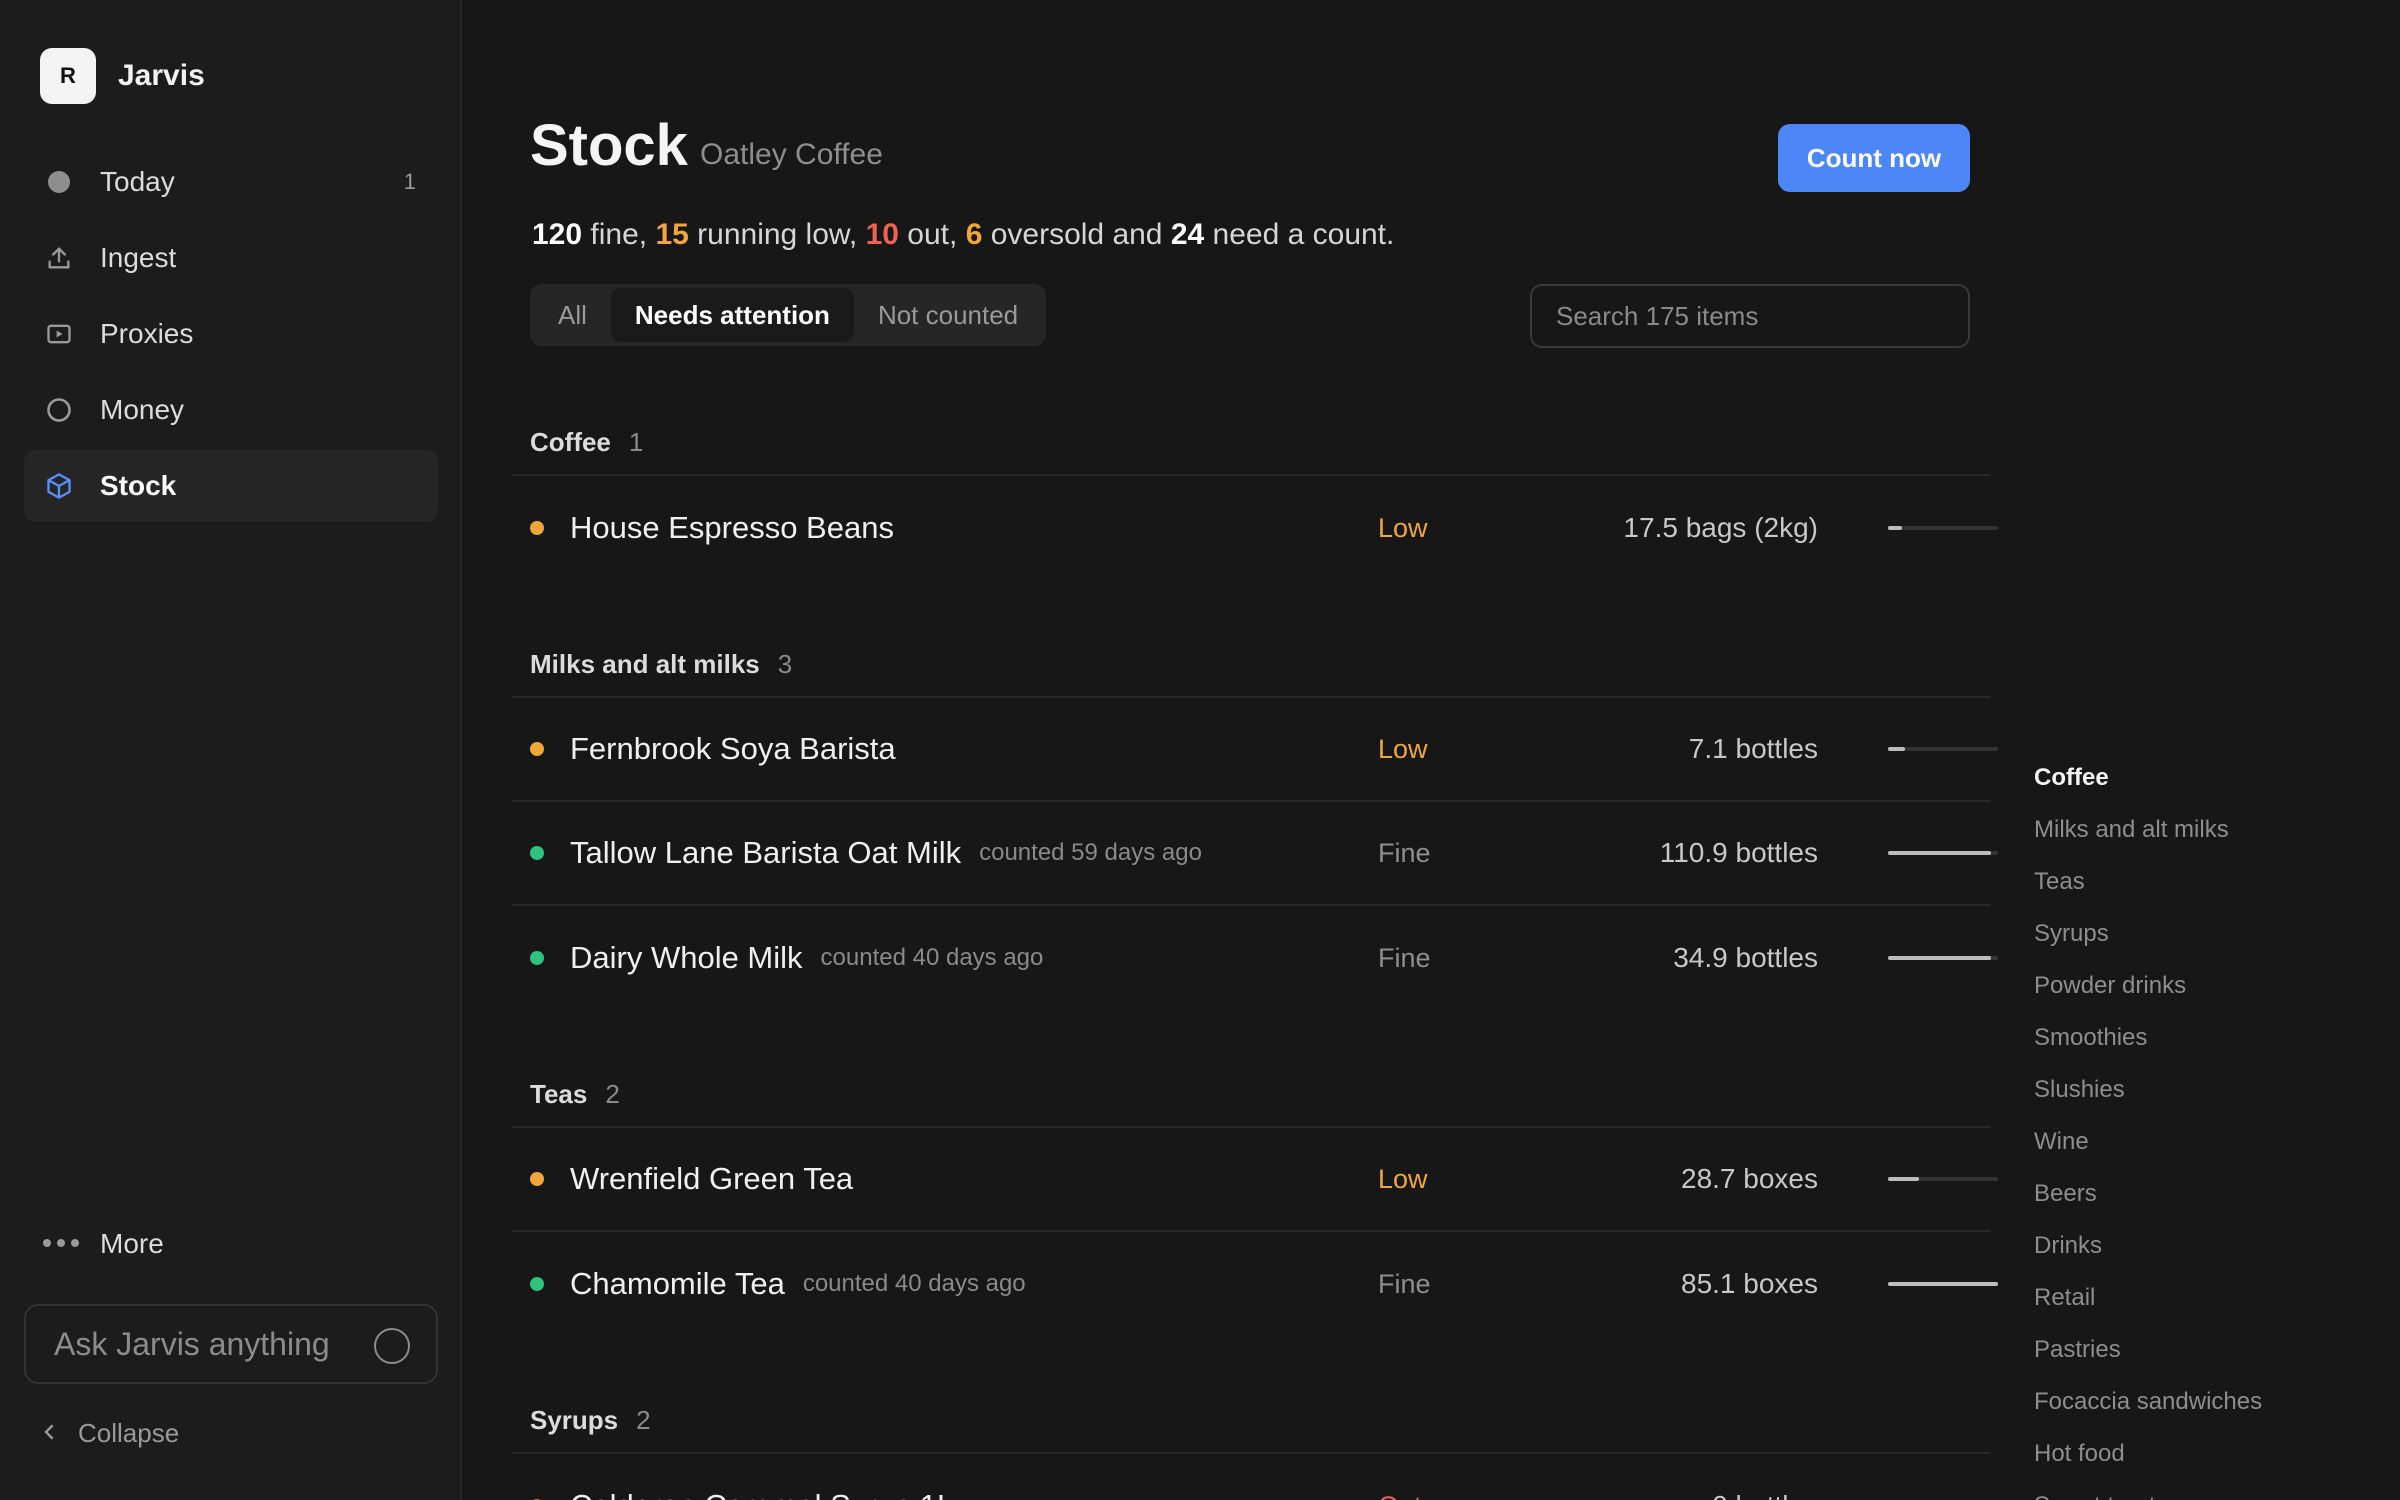 Image resolution: width=2400 pixels, height=1500 pixels. What do you see at coordinates (1874, 158) in the screenshot?
I see `count-now-button: Count now` at bounding box center [1874, 158].